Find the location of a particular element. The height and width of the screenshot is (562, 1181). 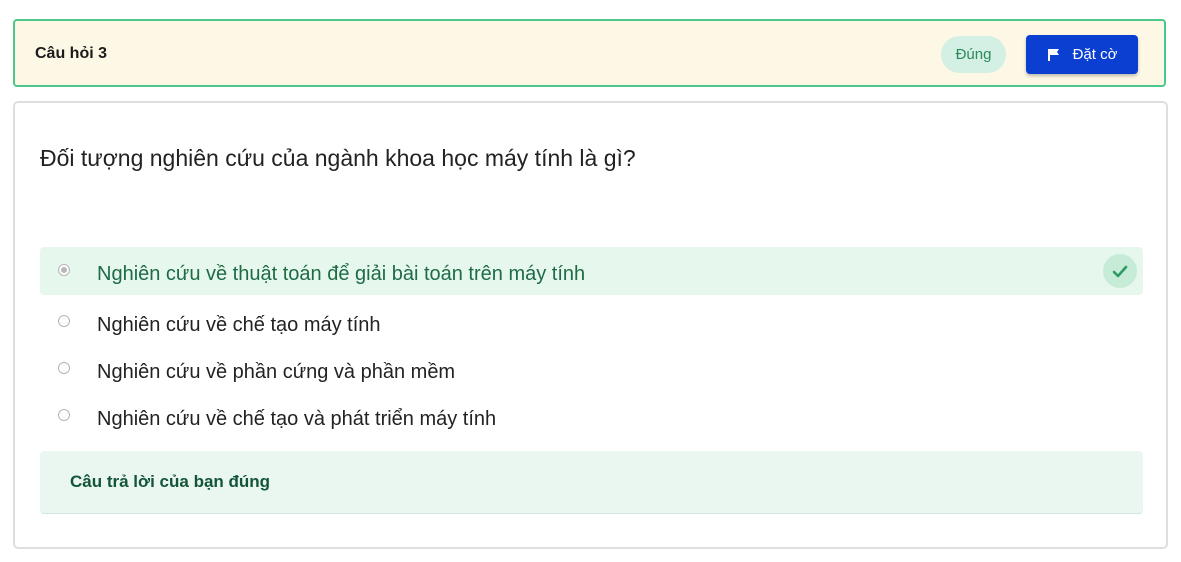

feedback-text: Câu trả lời của bạn đúng is located at coordinates (170, 481).